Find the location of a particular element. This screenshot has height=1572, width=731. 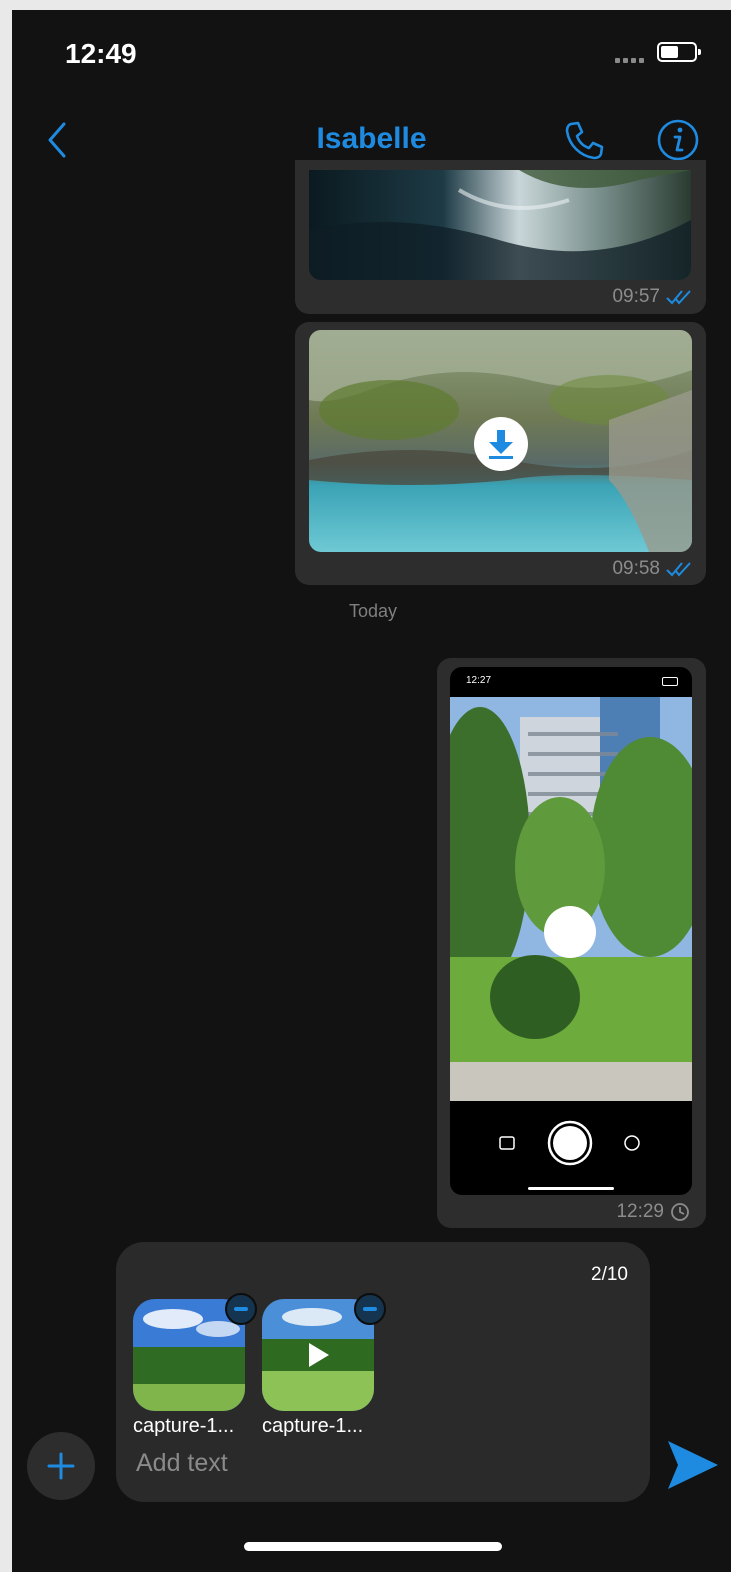

call-button is located at coordinates (584, 140).